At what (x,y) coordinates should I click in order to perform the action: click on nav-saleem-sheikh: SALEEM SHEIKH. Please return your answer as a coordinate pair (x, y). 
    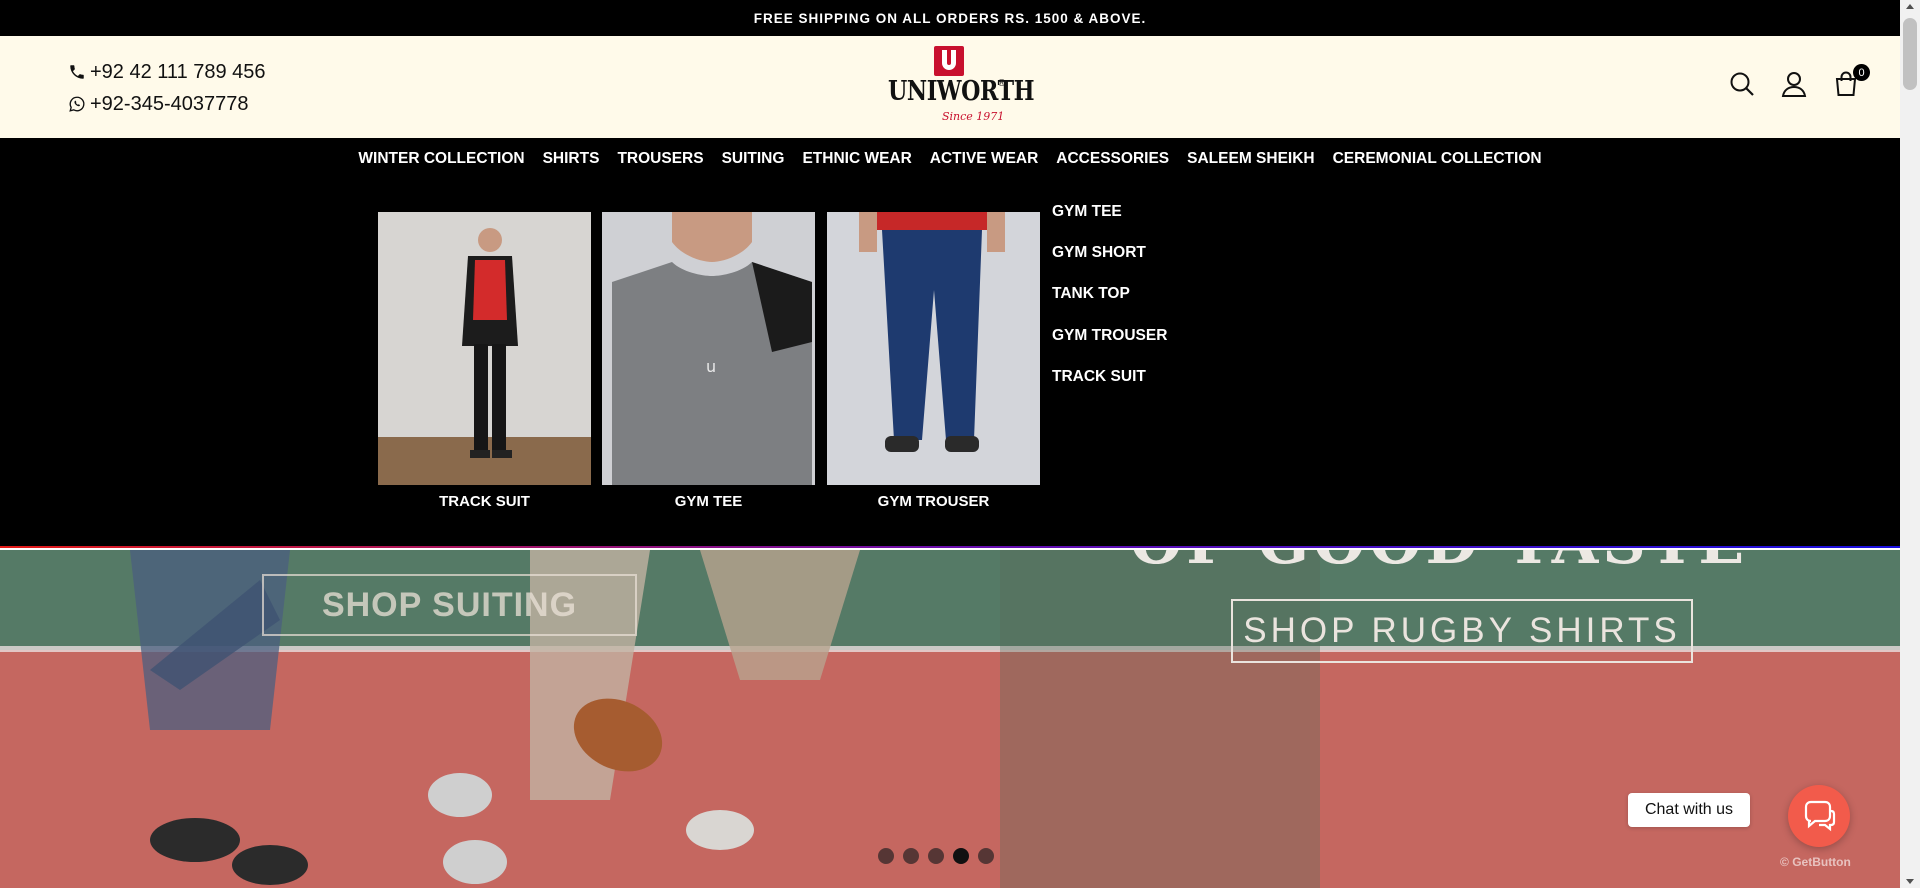
    Looking at the image, I should click on (1250, 159).